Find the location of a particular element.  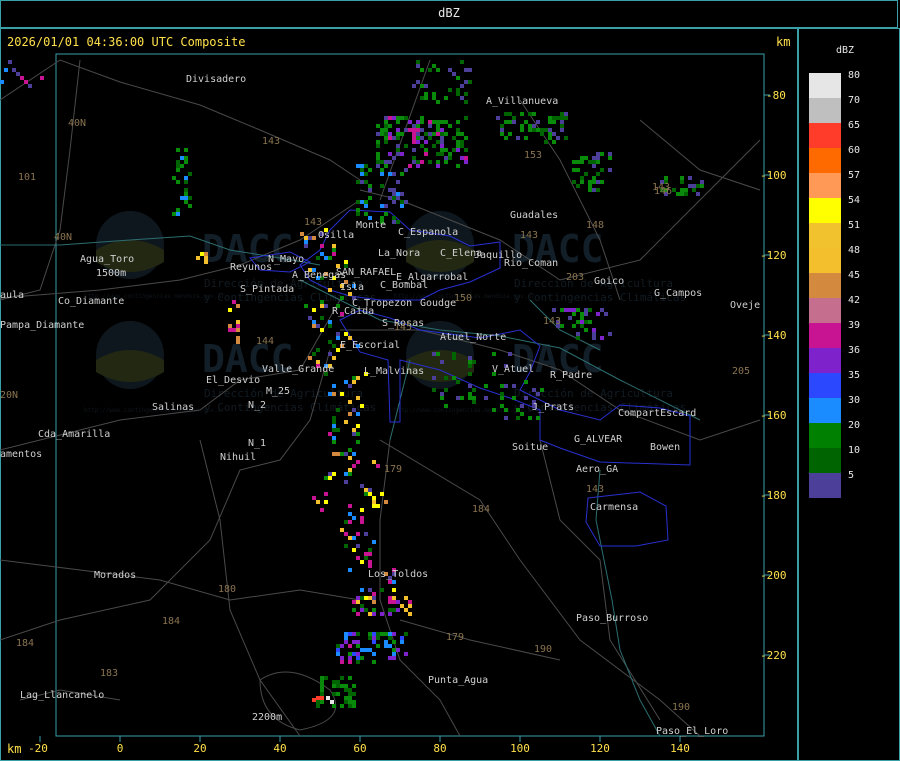

legend-value-label: 35 is located at coordinates (854, 375).